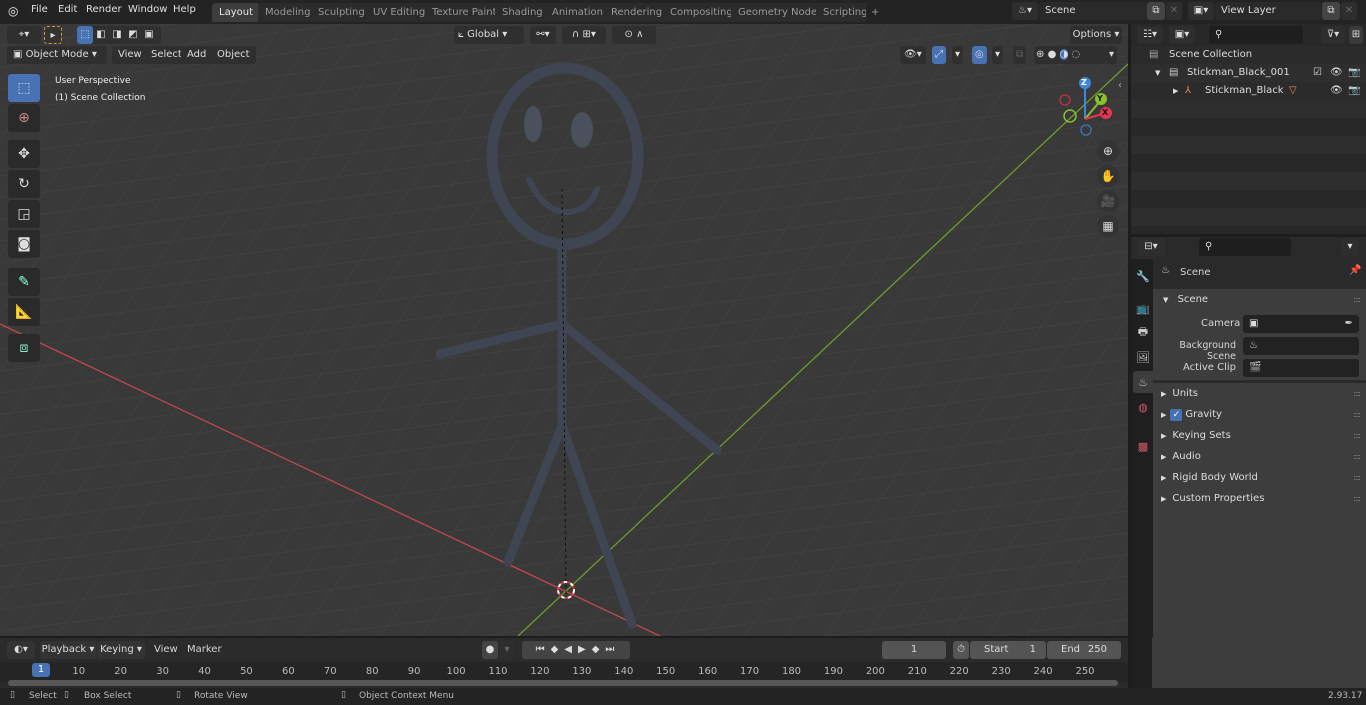 This screenshot has width=1366, height=705. What do you see at coordinates (1259, 299) in the screenshot?
I see `panel-scene-header: ▼ Scene ::::` at bounding box center [1259, 299].